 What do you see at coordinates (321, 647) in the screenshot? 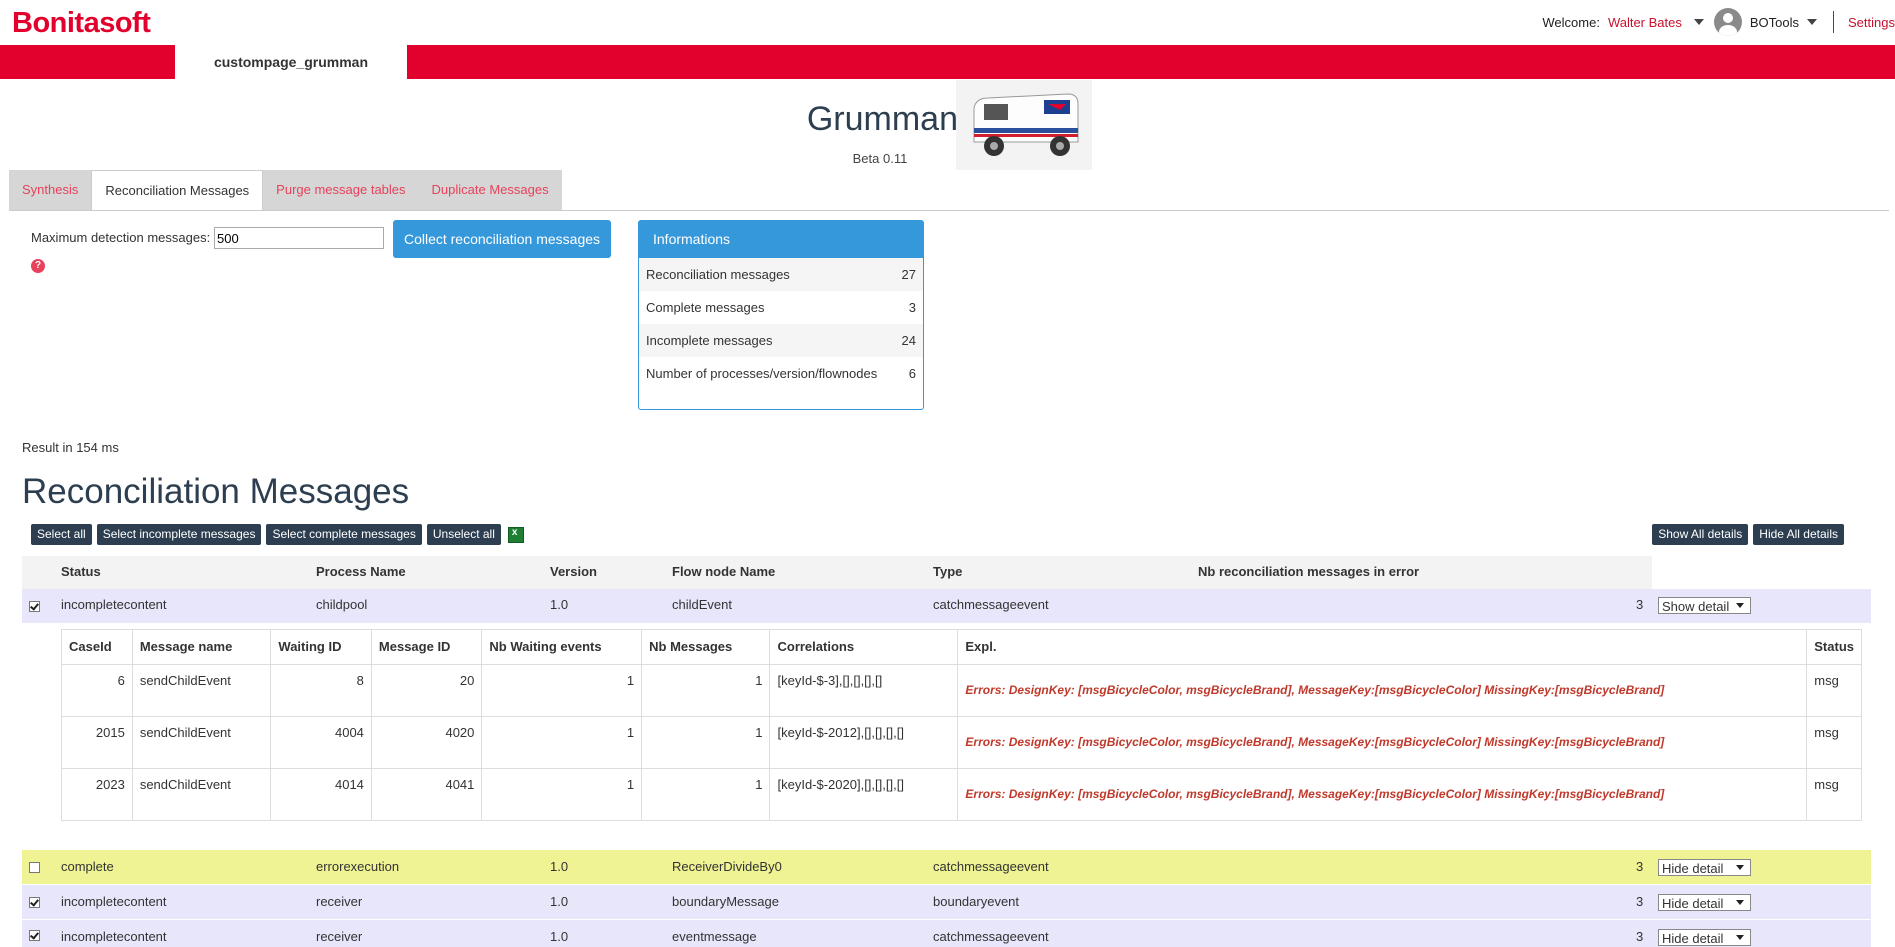
I see `detail-column-header: Waiting ID` at bounding box center [321, 647].